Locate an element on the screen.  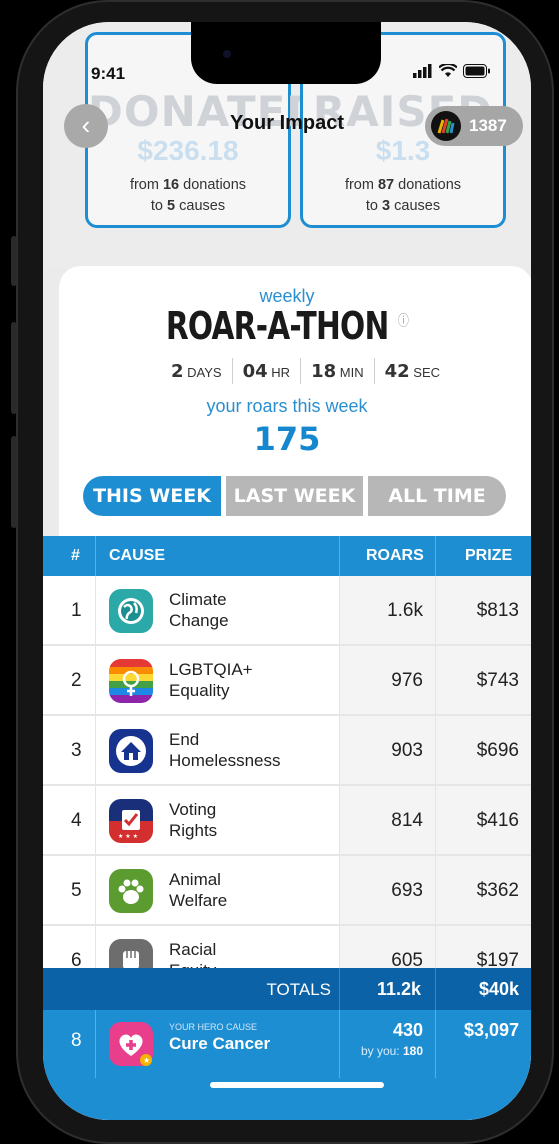
row-prize: $416 is located at coordinates (497, 820).